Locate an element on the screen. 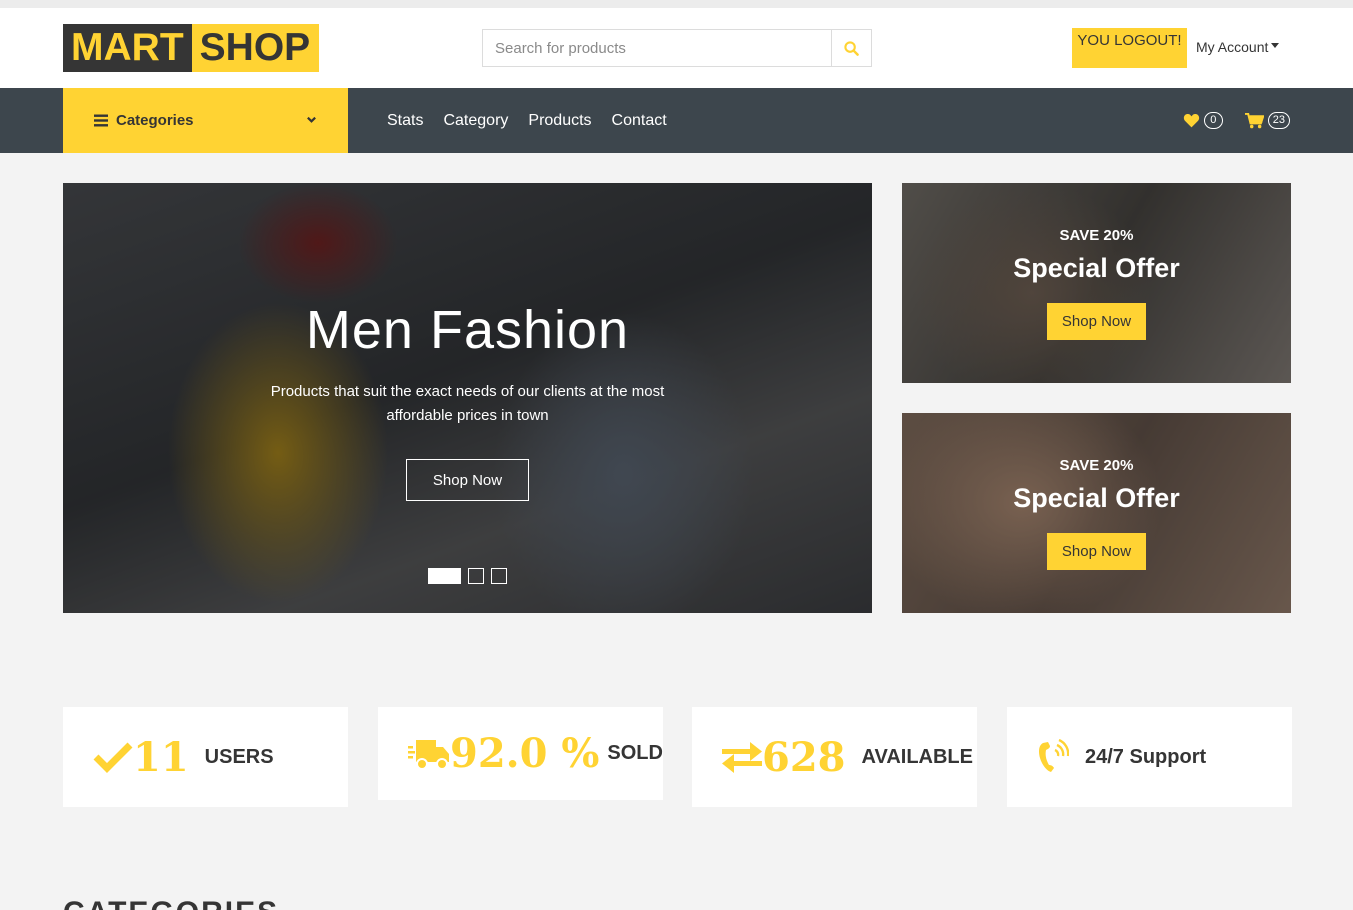 The height and width of the screenshot is (910, 1353). stat-value: 92.0 % is located at coordinates (525, 753).